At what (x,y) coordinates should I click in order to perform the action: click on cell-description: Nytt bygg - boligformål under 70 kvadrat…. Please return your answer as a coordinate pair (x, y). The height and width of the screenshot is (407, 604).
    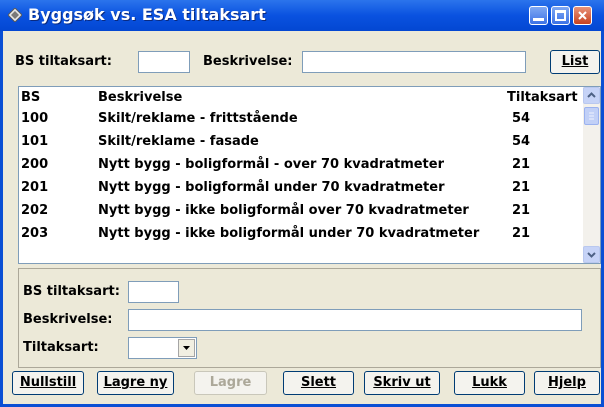
    Looking at the image, I should click on (271, 187).